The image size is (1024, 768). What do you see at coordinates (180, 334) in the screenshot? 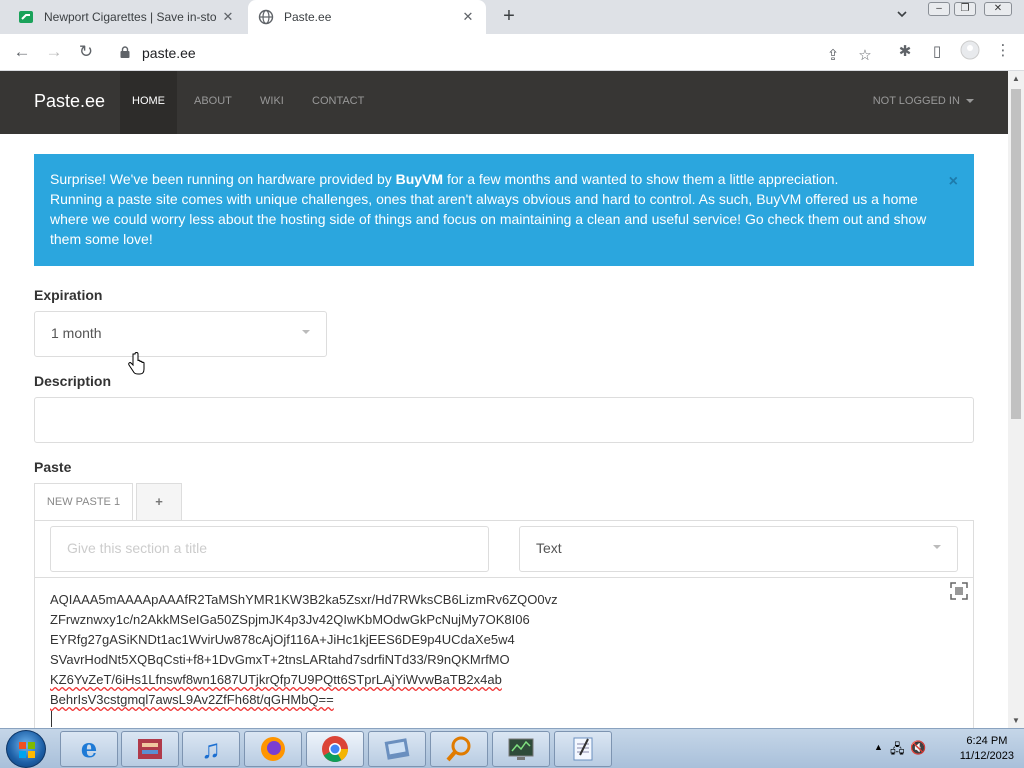
I see `expiration-select: 1 month` at bounding box center [180, 334].